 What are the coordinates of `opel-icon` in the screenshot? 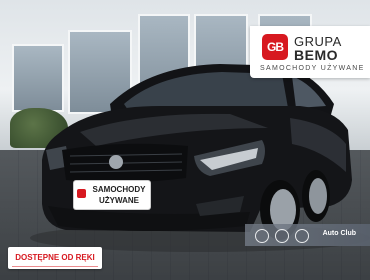 It's located at (282, 236).